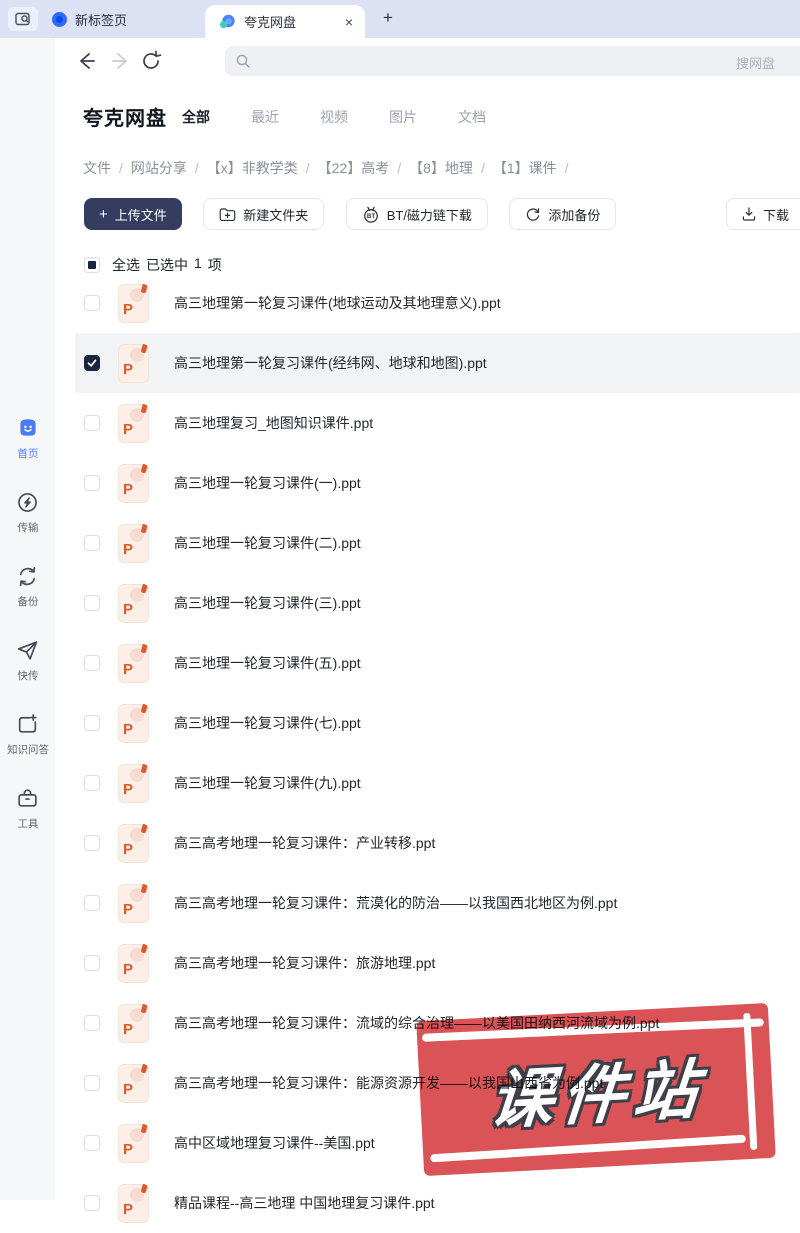 Image resolution: width=800 pixels, height=1233 pixels. What do you see at coordinates (227, 21) in the screenshot?
I see `quark-logo-icon` at bounding box center [227, 21].